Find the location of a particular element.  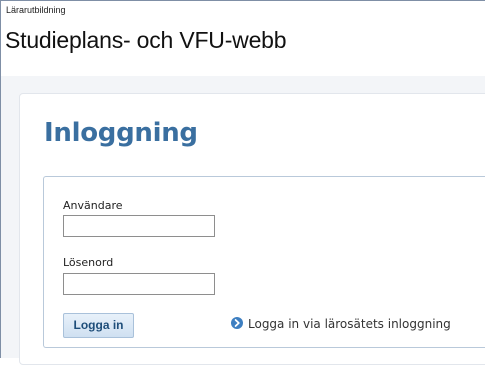

password-field is located at coordinates (139, 284).